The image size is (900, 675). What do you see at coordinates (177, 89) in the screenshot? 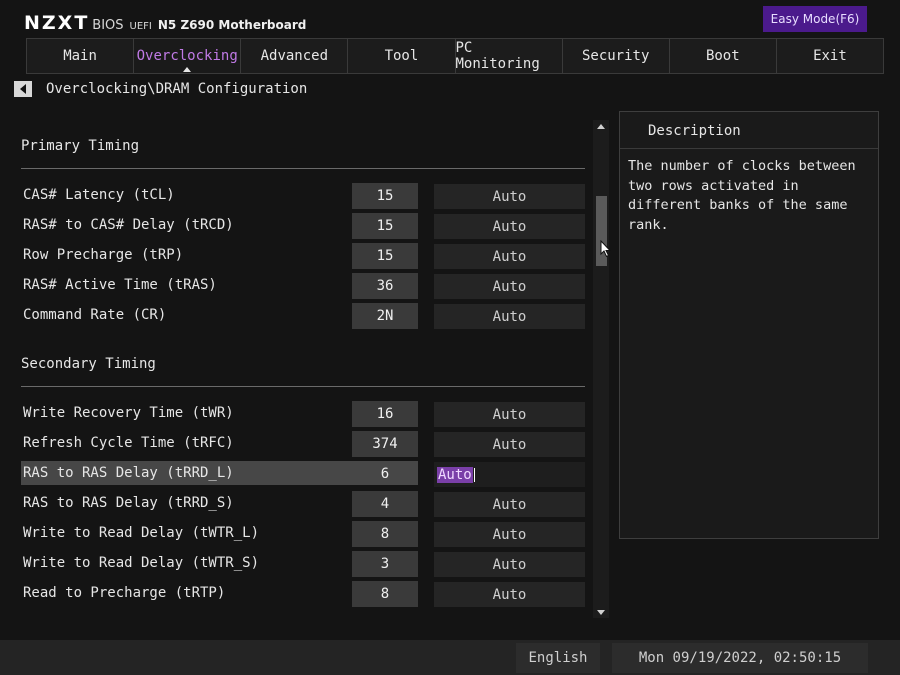
I see `breadcrumb-path: Overclocking\DRAM Configuration` at bounding box center [177, 89].